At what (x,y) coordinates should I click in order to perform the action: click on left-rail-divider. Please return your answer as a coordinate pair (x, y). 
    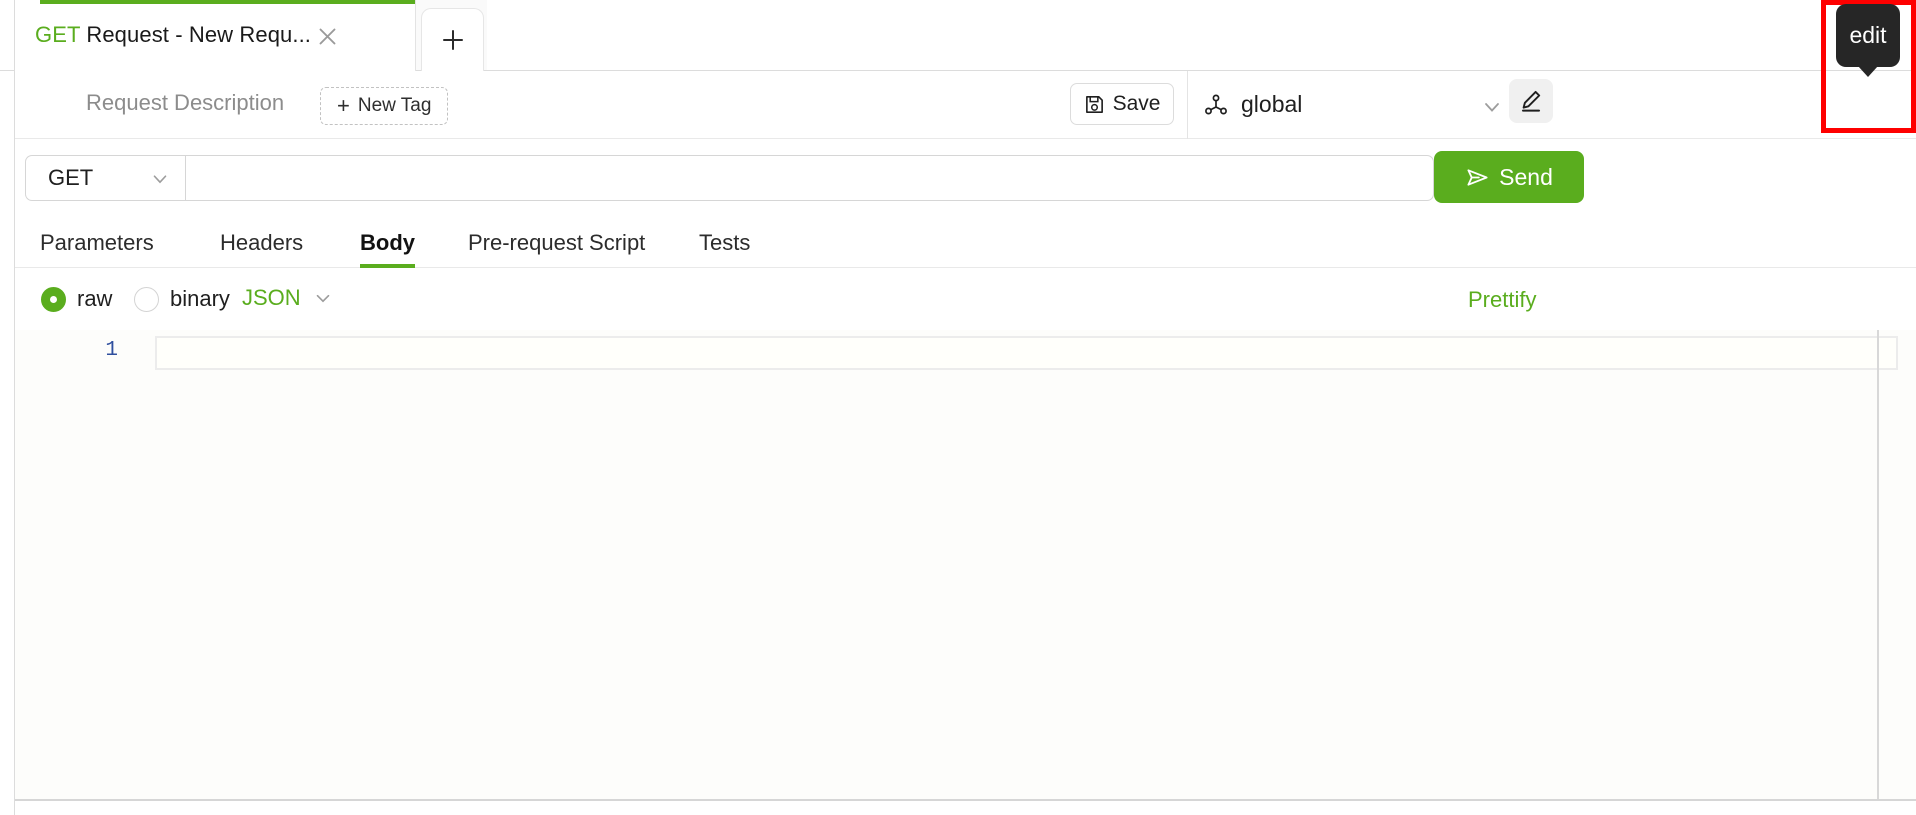
    Looking at the image, I should click on (7, 70).